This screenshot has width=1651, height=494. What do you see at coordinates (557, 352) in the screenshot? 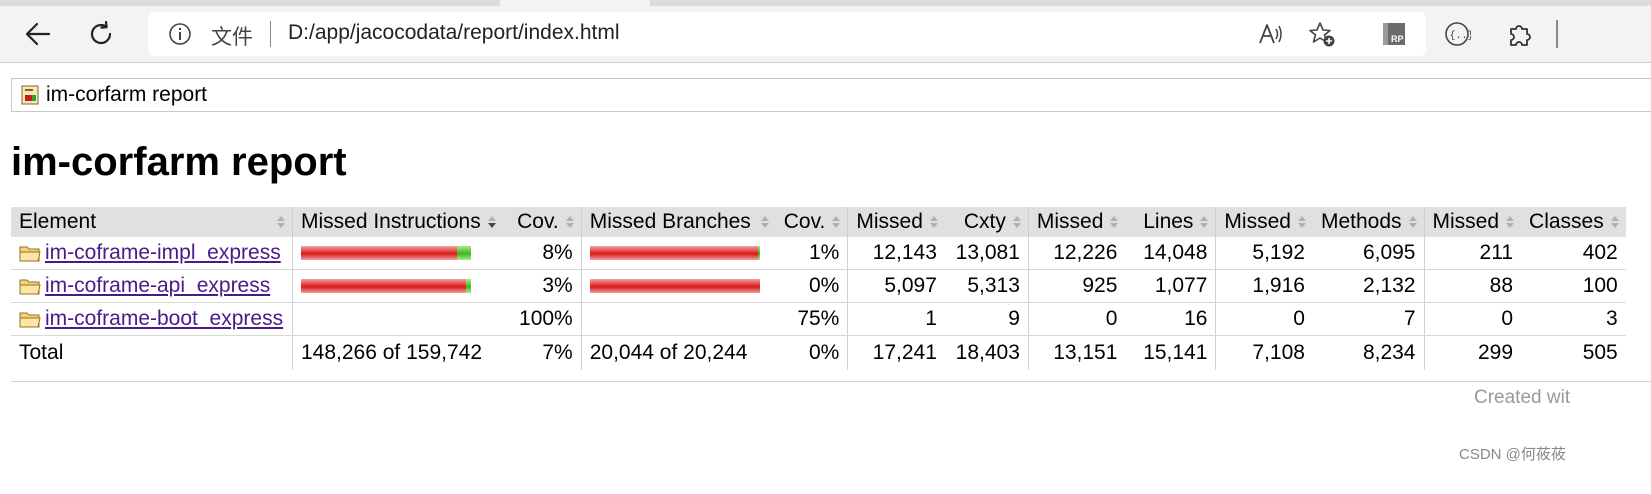
I see `total-instructions-cov: 7%` at bounding box center [557, 352].